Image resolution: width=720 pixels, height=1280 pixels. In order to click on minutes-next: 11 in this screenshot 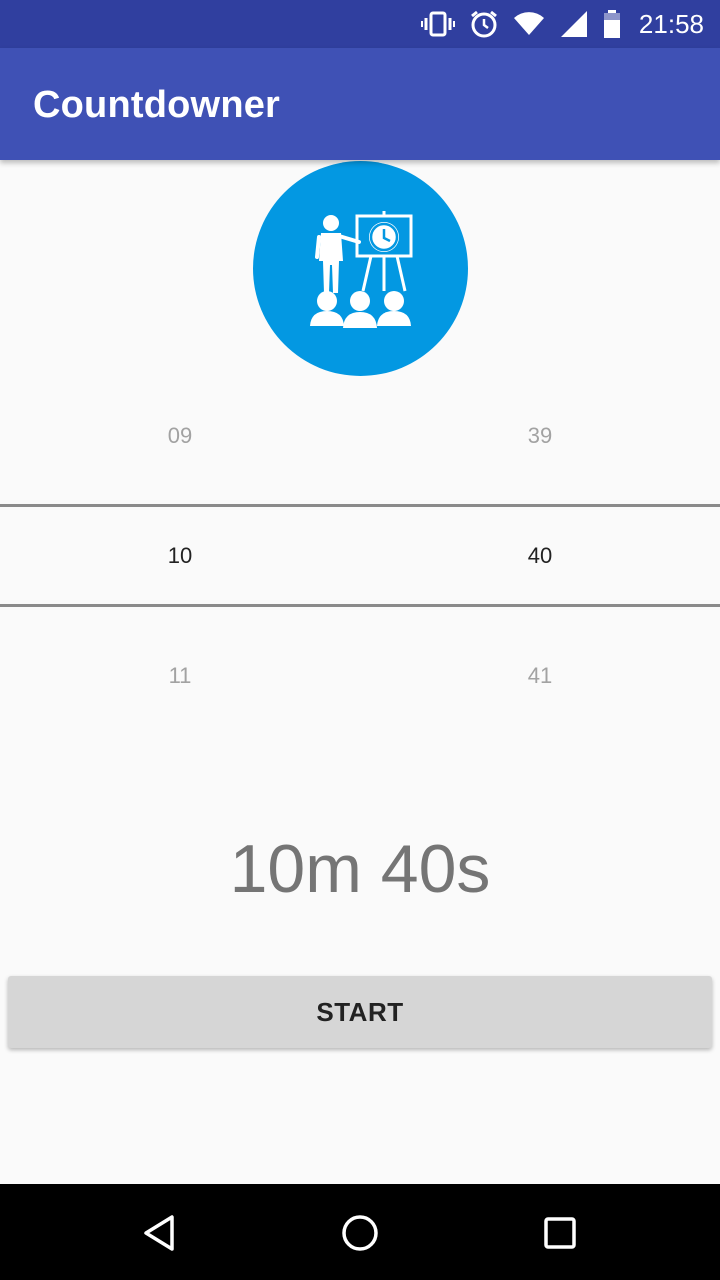, I will do `click(180, 676)`.